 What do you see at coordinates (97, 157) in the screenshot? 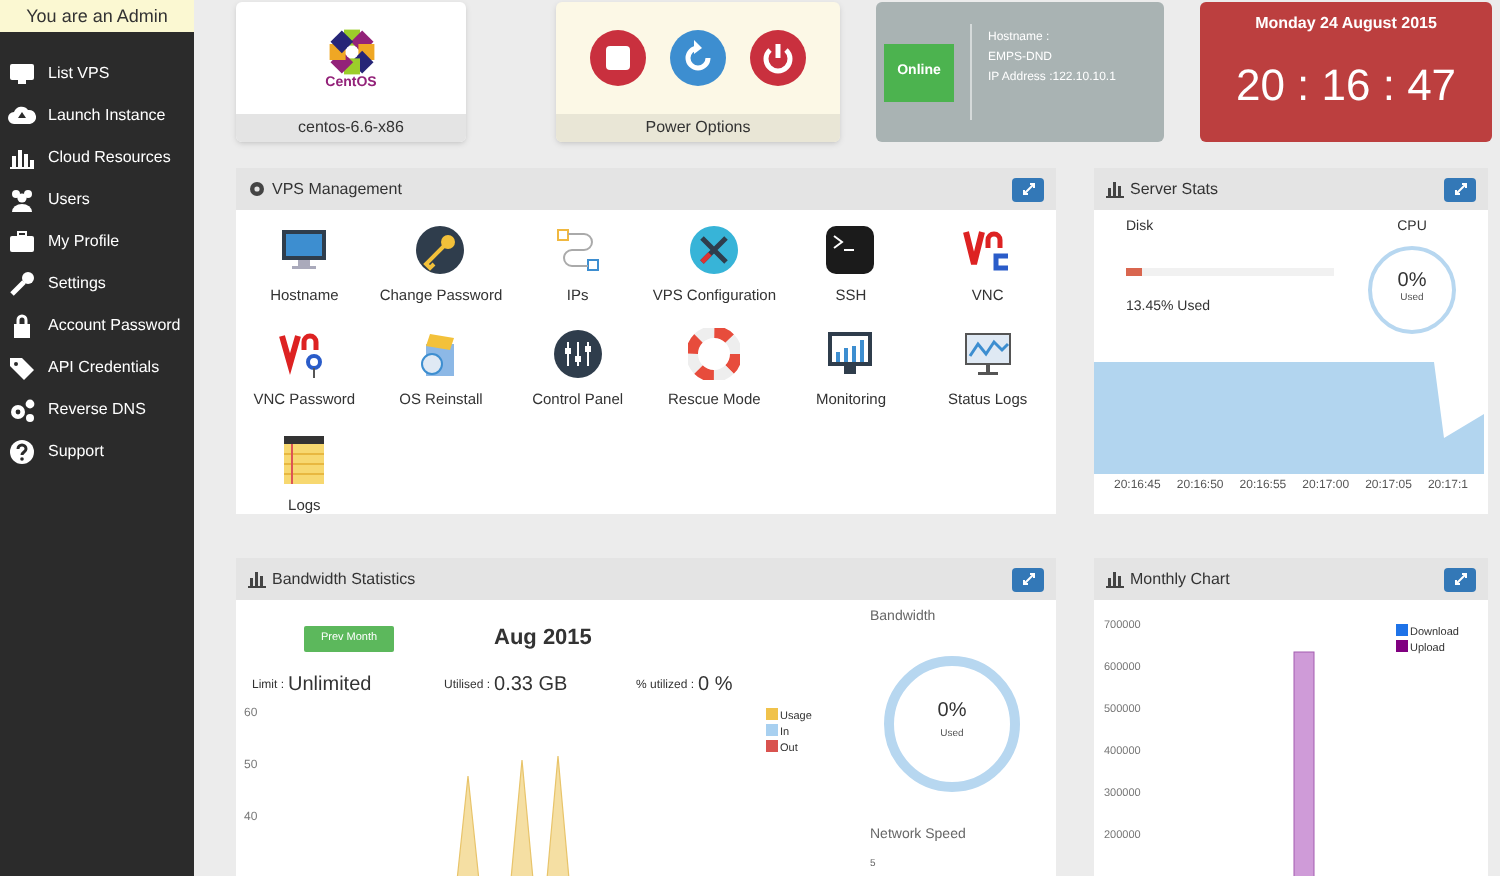
I see `sidebar-item: Cloud Resources` at bounding box center [97, 157].